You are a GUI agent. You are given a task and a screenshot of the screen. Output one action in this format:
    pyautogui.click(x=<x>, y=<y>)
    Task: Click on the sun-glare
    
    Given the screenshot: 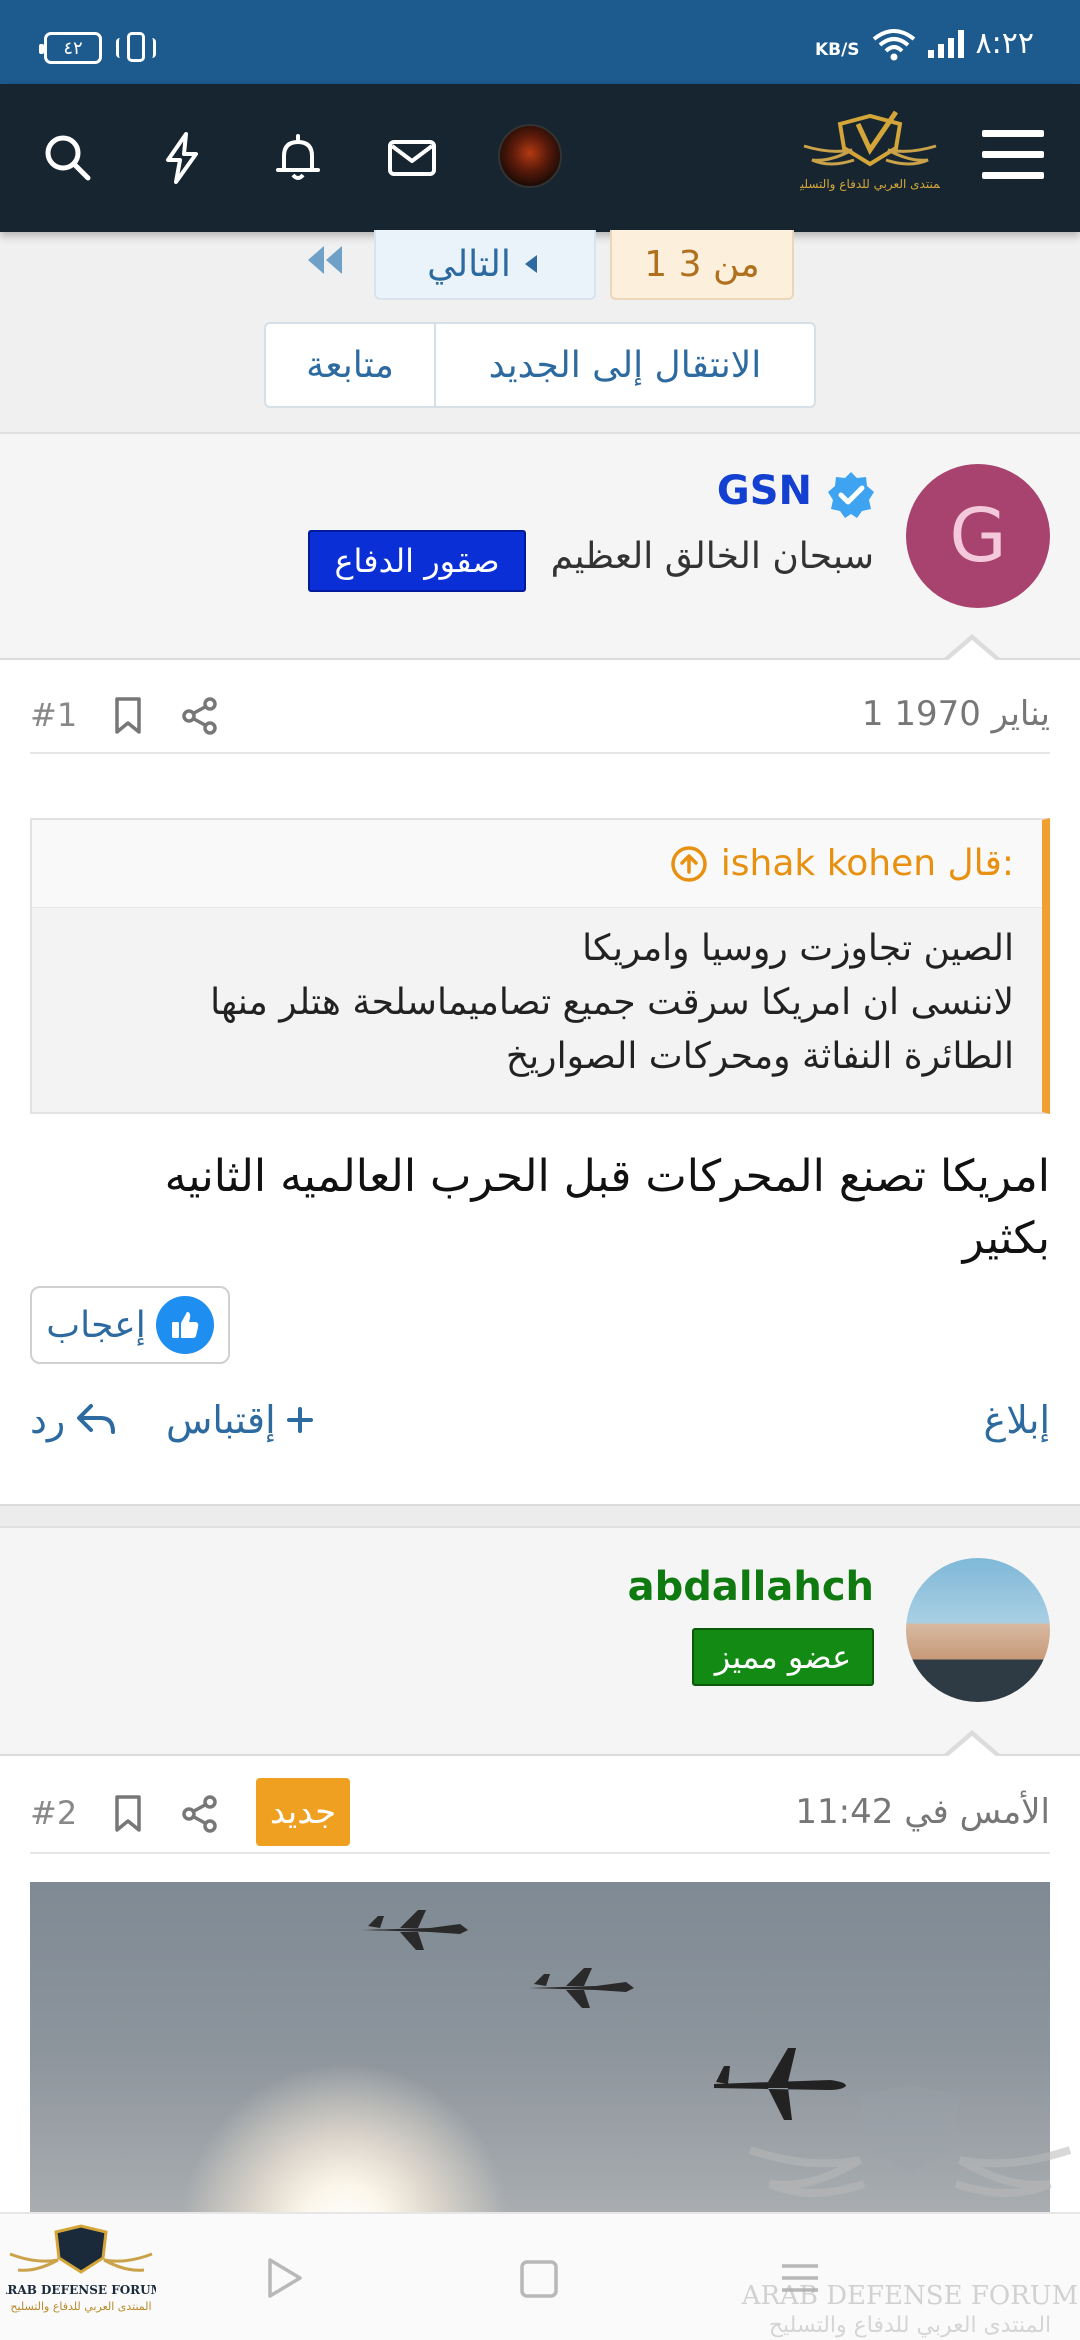 What is the action you would take?
    pyautogui.click(x=345, y=2137)
    